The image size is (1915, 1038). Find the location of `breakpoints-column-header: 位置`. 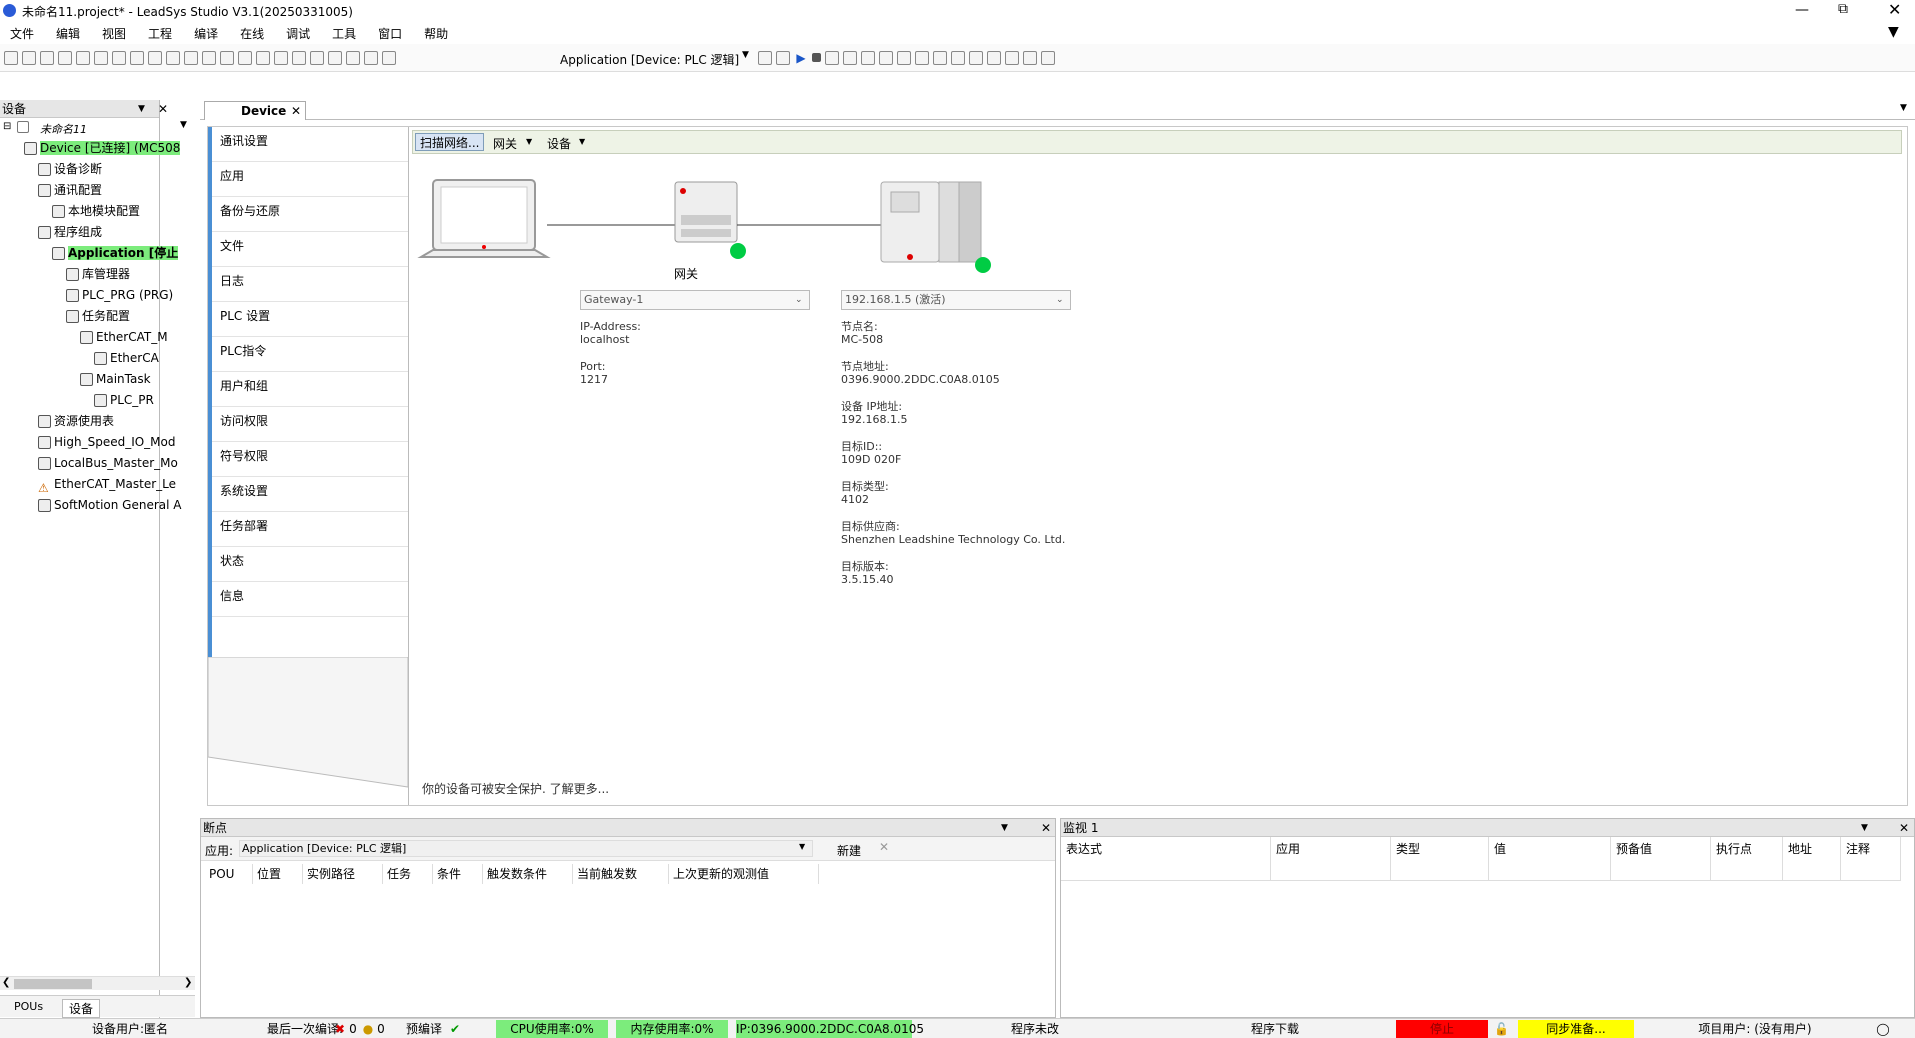

breakpoints-column-header: 位置 is located at coordinates (278, 874).